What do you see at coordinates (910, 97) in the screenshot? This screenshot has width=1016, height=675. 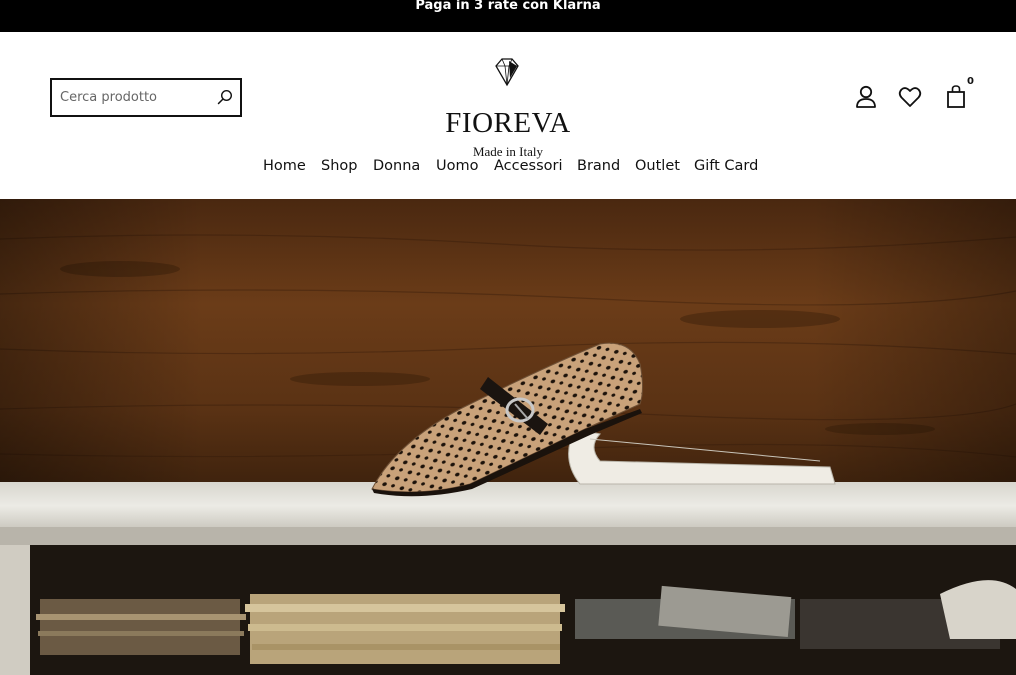 I see `heart-icon` at bounding box center [910, 97].